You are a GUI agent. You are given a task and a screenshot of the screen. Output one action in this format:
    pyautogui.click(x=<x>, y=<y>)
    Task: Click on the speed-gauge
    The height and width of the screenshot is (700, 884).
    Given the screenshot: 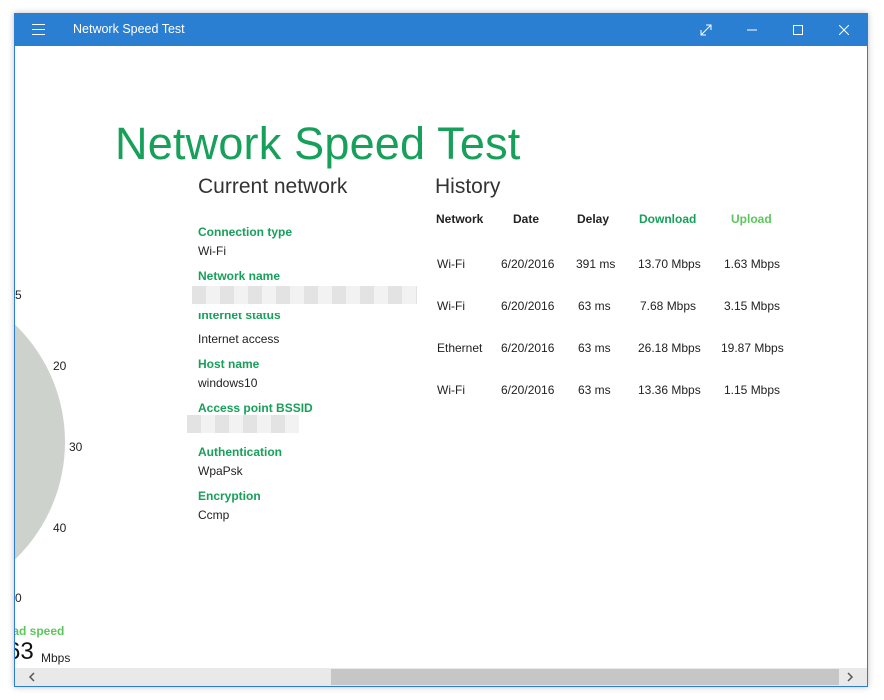 What is the action you would take?
    pyautogui.click(x=40, y=442)
    